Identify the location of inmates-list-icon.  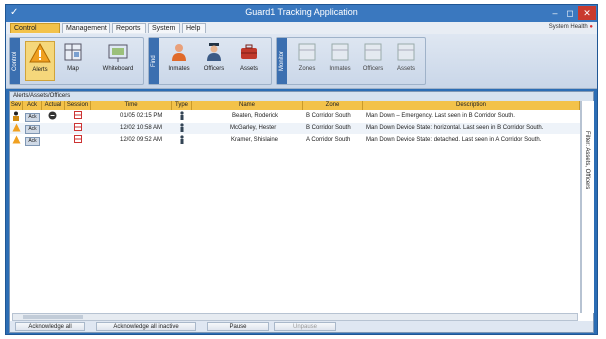
(340, 52).